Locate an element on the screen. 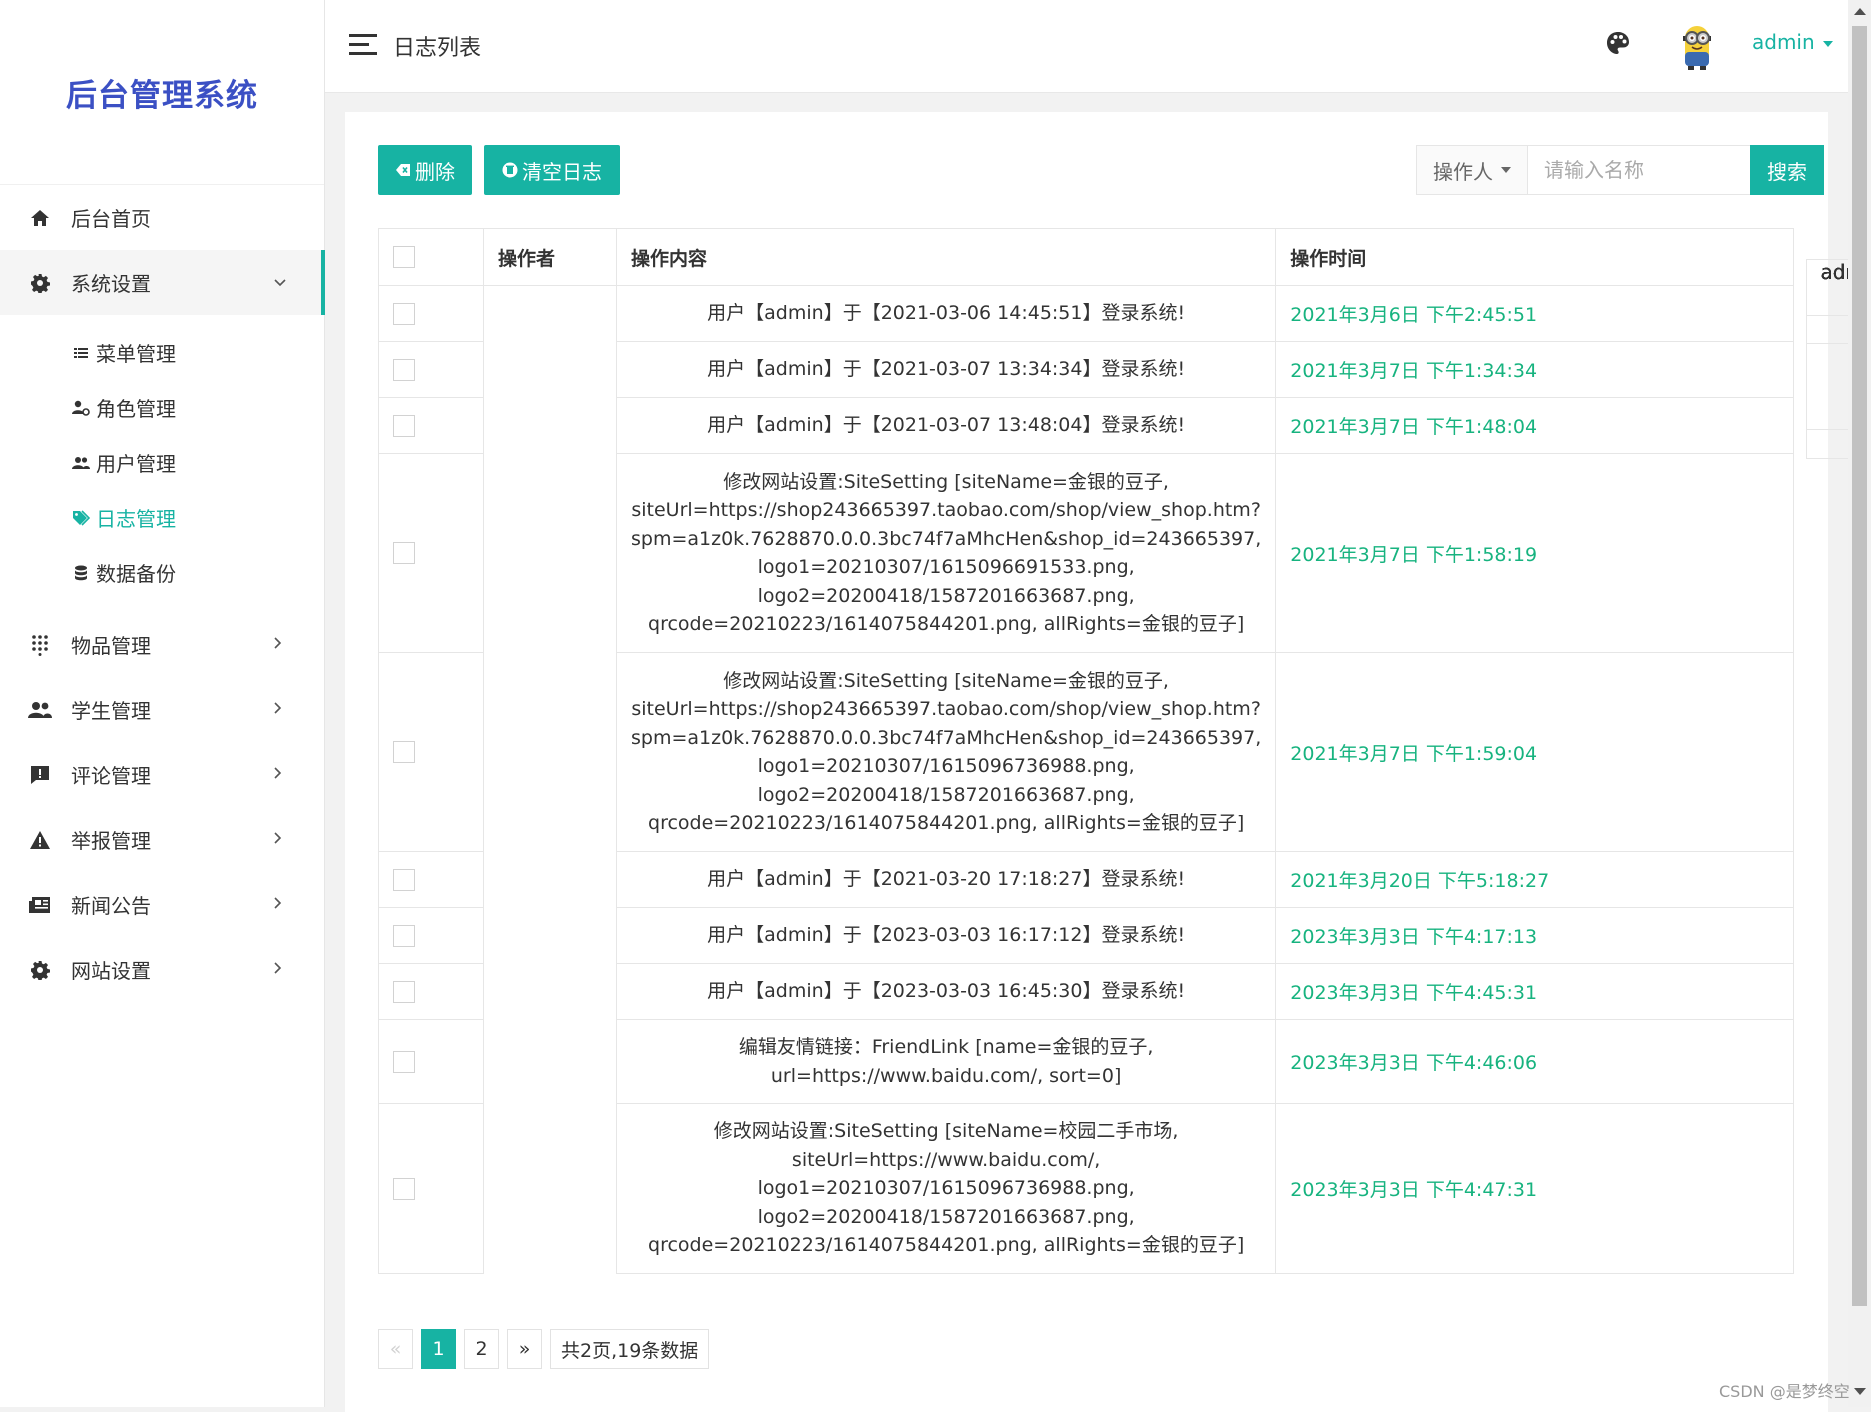  watermark: CSDN @是梦终空 is located at coordinates (1784, 1390).